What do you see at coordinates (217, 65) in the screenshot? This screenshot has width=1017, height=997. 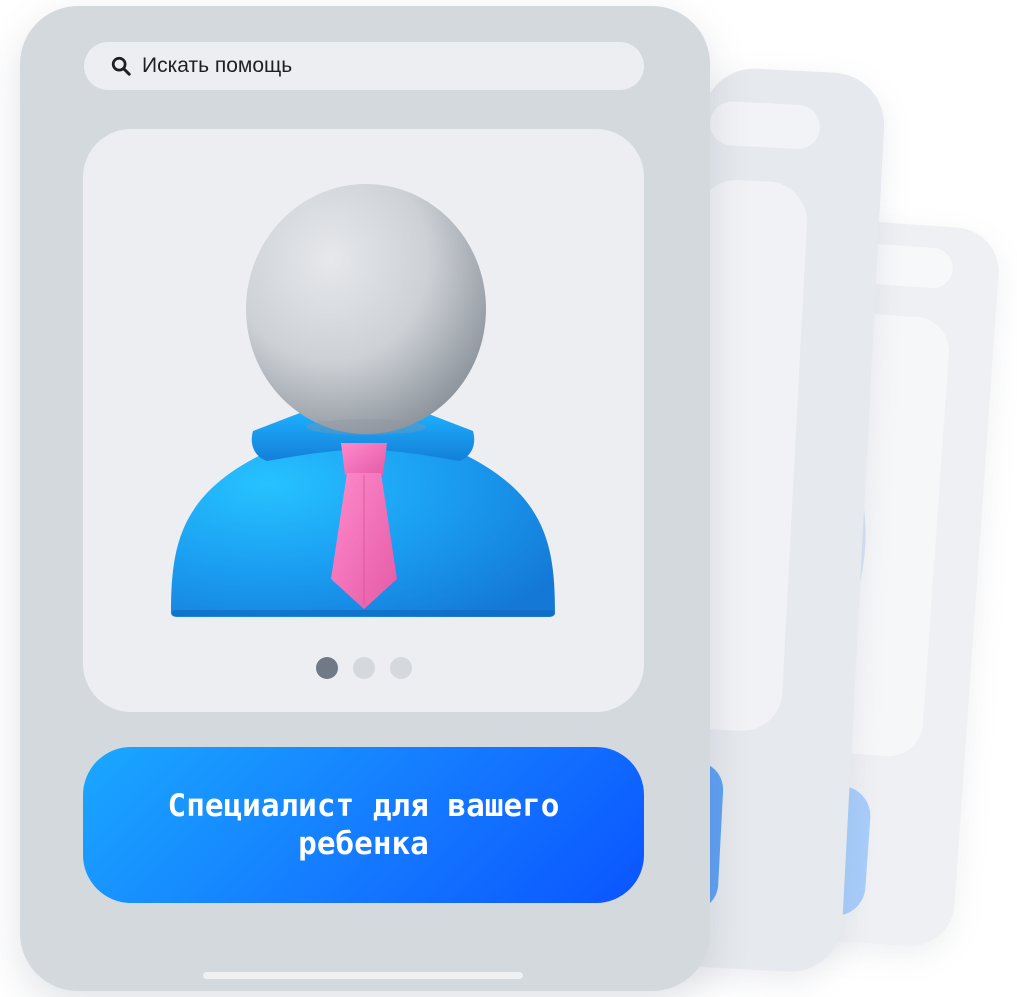 I see `search-placeholder: Искать помощь` at bounding box center [217, 65].